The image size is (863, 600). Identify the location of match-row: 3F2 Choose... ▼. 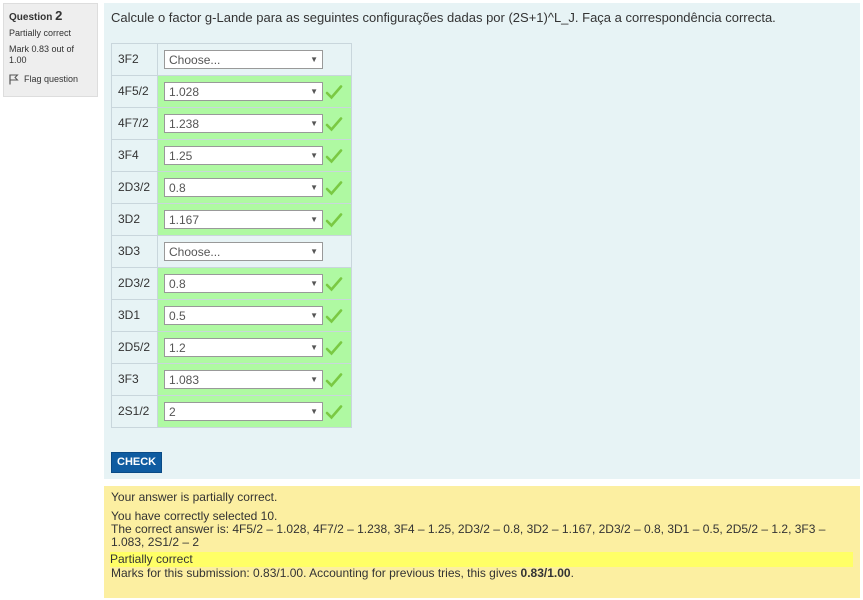
(231, 59).